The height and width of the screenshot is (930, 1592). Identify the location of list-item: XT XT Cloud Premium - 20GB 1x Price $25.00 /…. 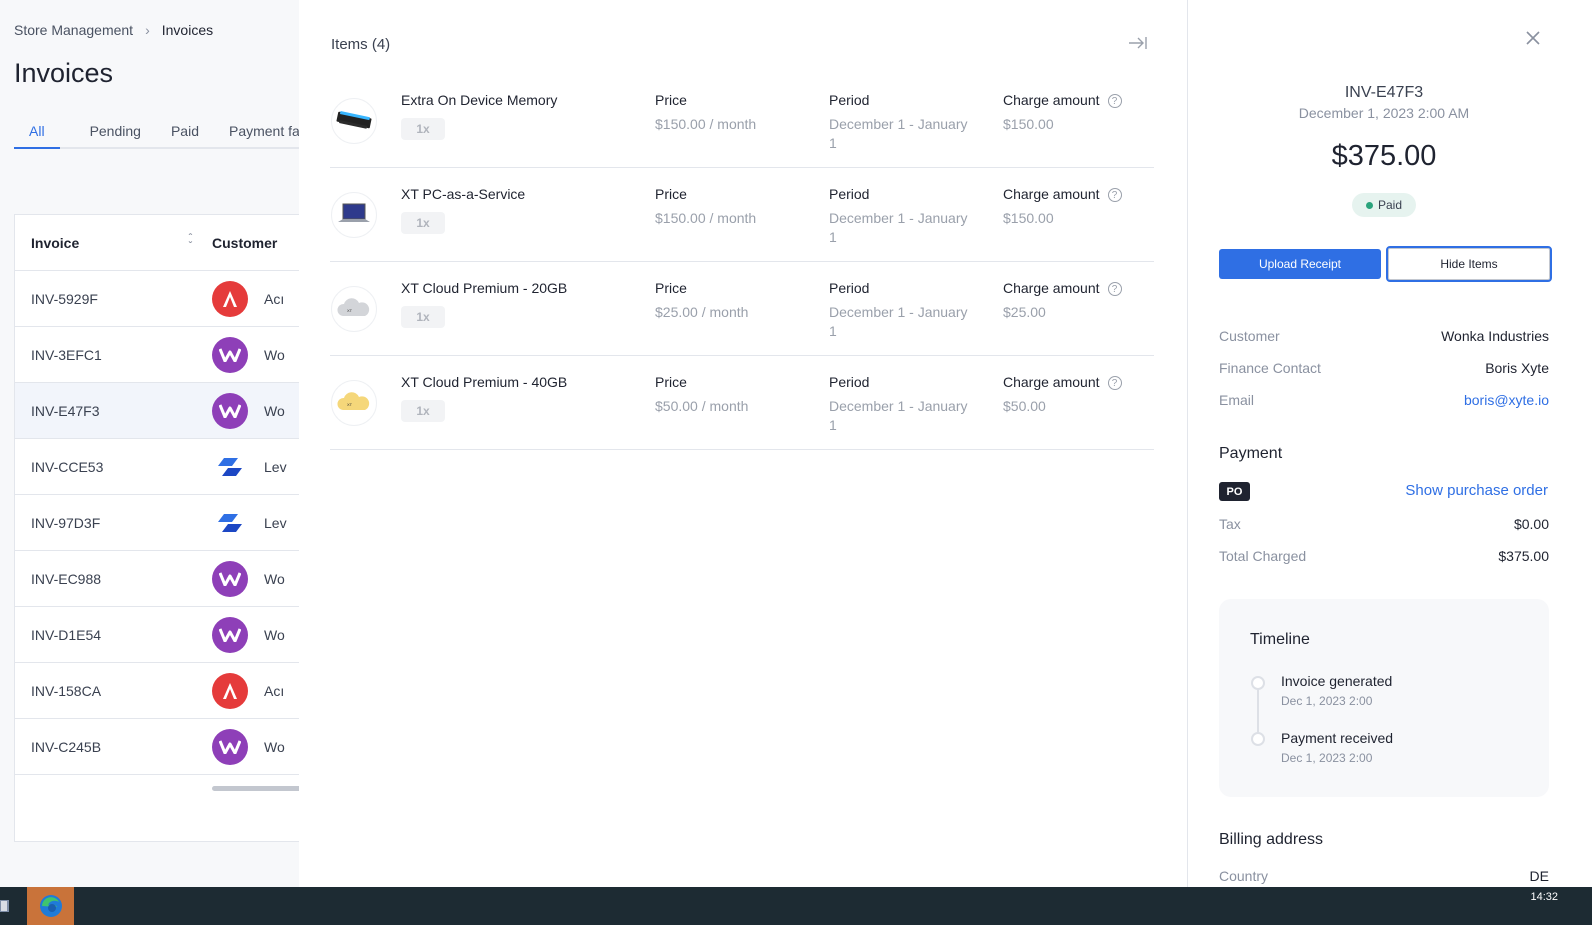
(742, 309).